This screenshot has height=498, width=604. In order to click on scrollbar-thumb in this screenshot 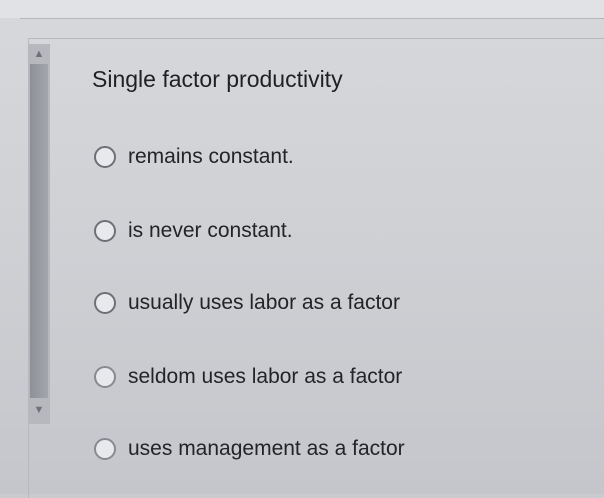, I will do `click(39, 231)`.